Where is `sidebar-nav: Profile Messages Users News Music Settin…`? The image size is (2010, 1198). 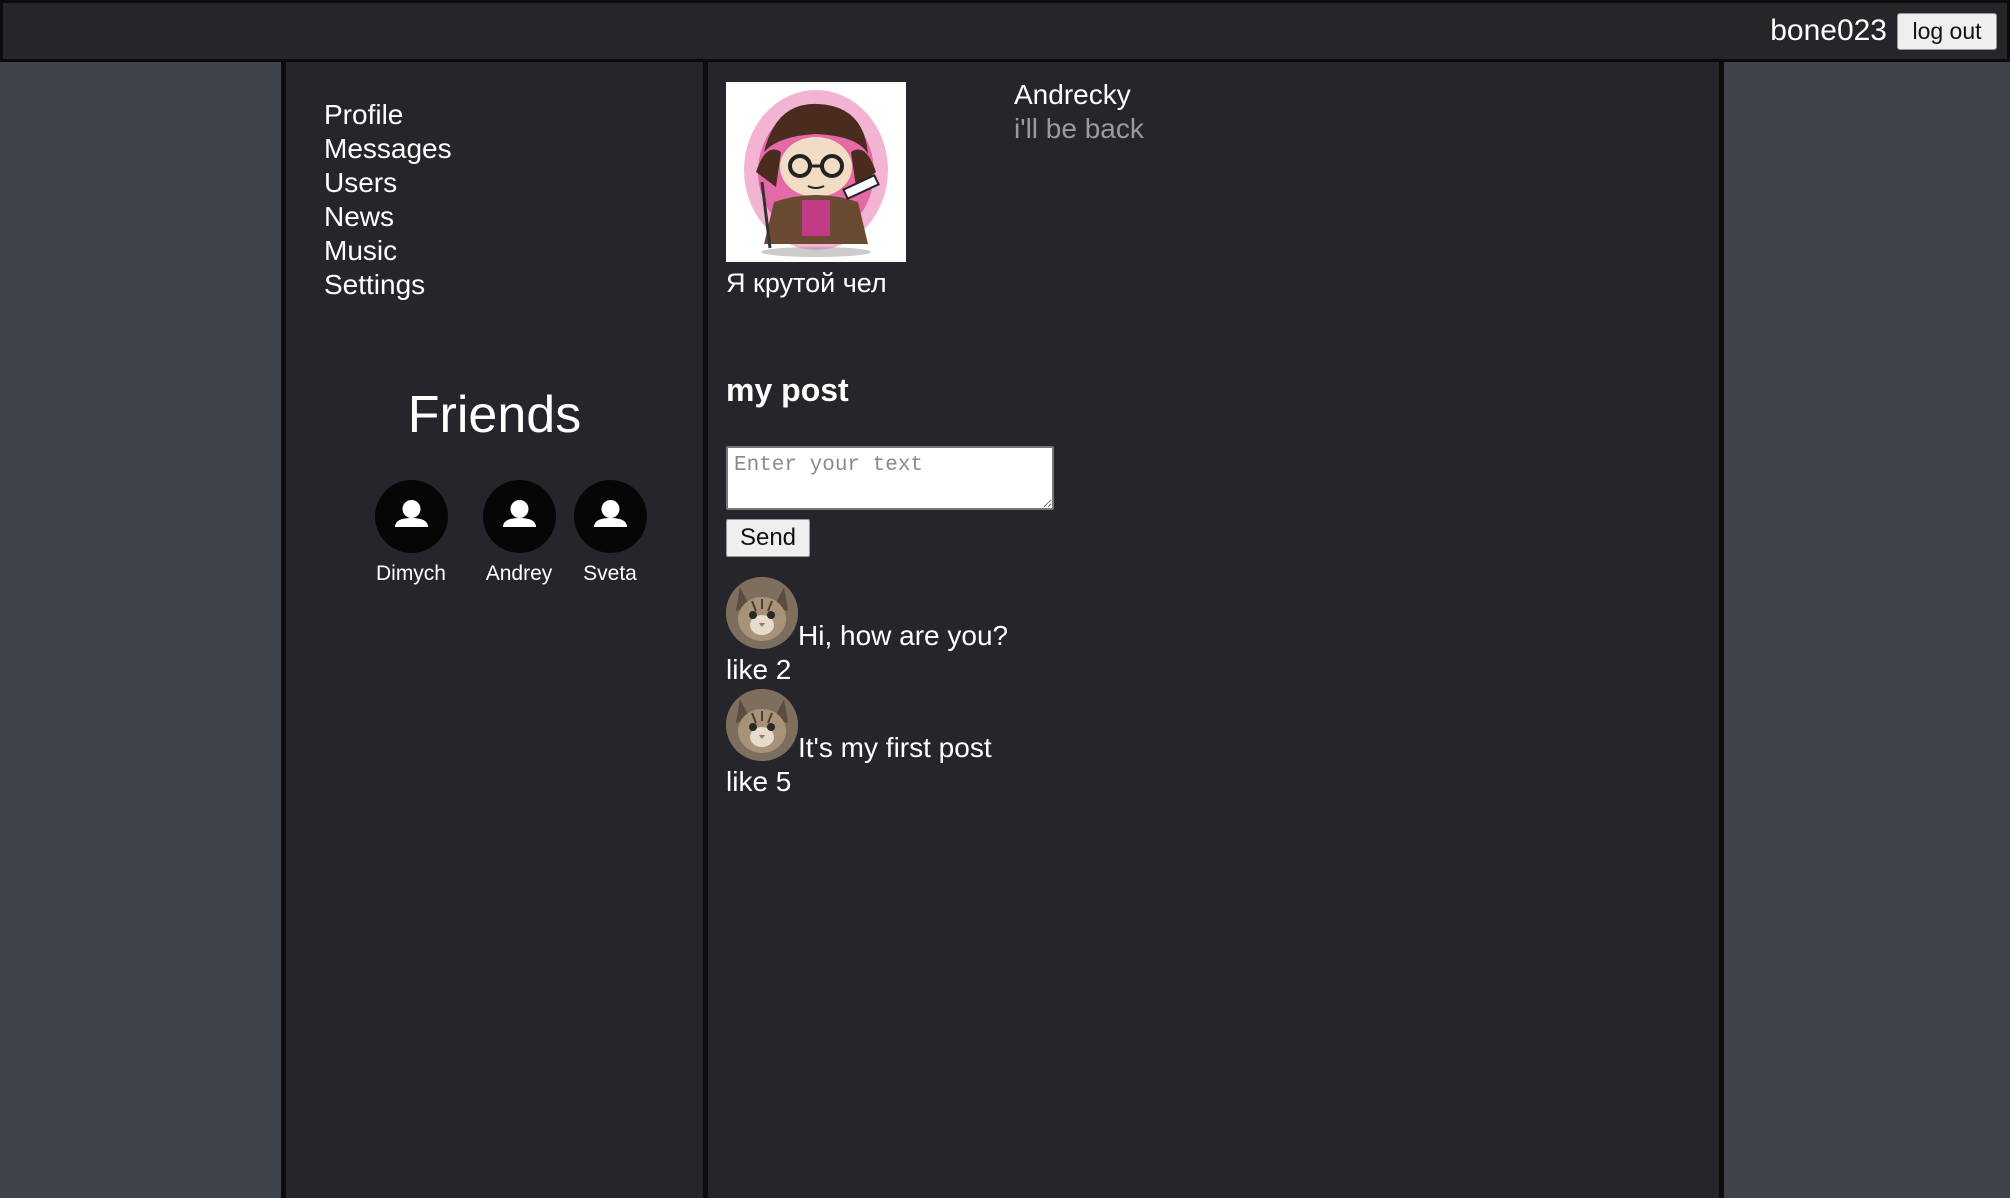 sidebar-nav: Profile Messages Users News Music Settin… is located at coordinates (388, 200).